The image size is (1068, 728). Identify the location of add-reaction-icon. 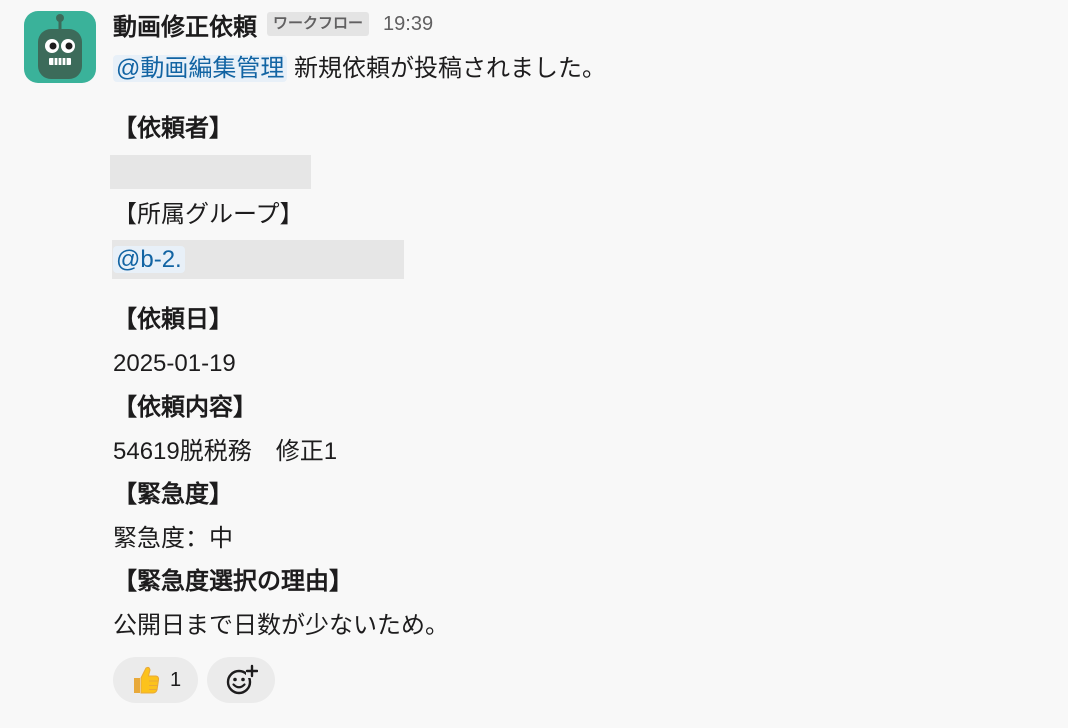
(242, 679).